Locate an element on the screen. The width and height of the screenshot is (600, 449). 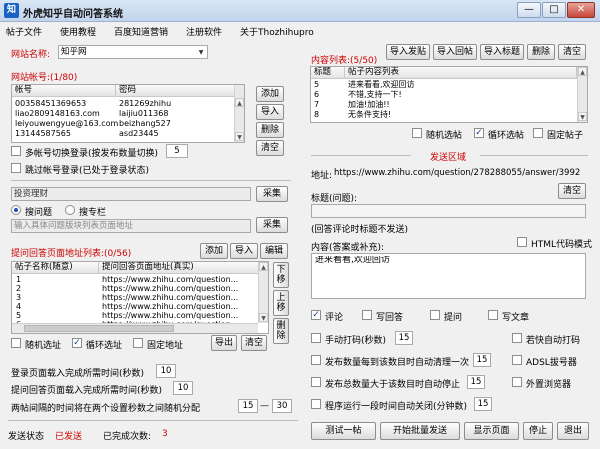
show-page-button: 显示页面 is located at coordinates (491, 431).